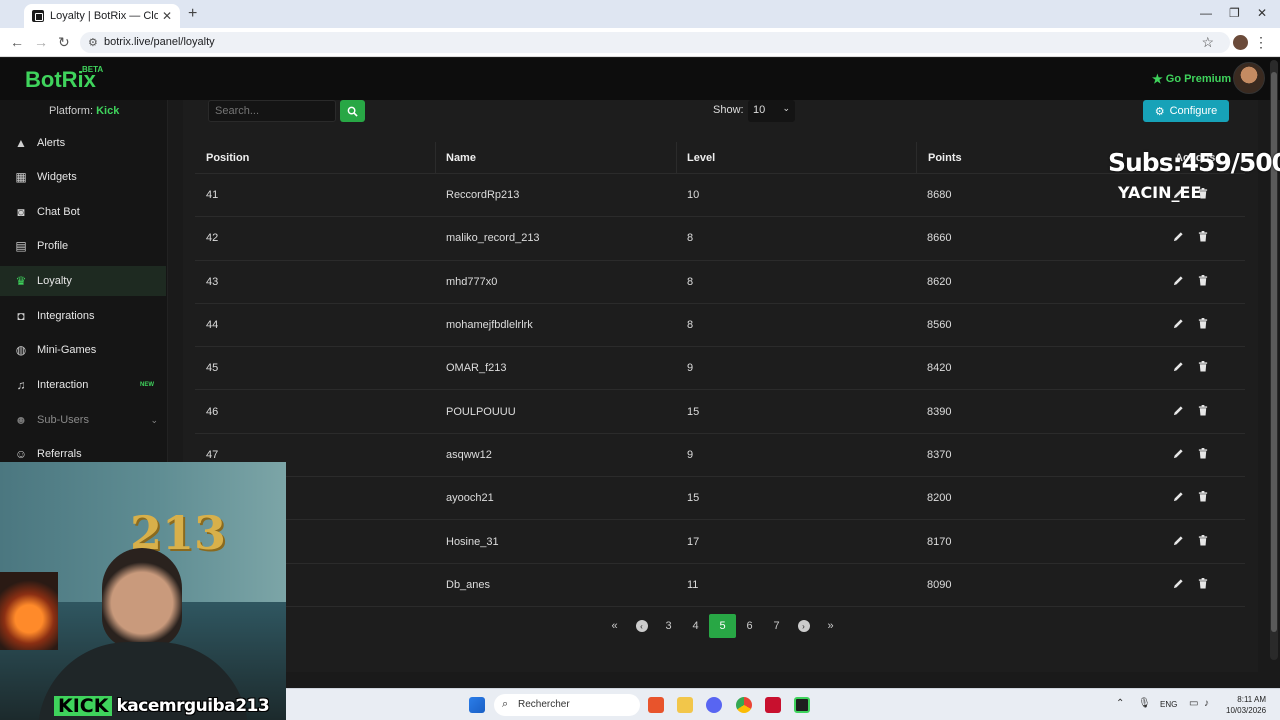  Describe the element at coordinates (102, 16) in the screenshot. I see `browser-tab: Loyalty | BotRix — Cloud Strea ✕` at that location.